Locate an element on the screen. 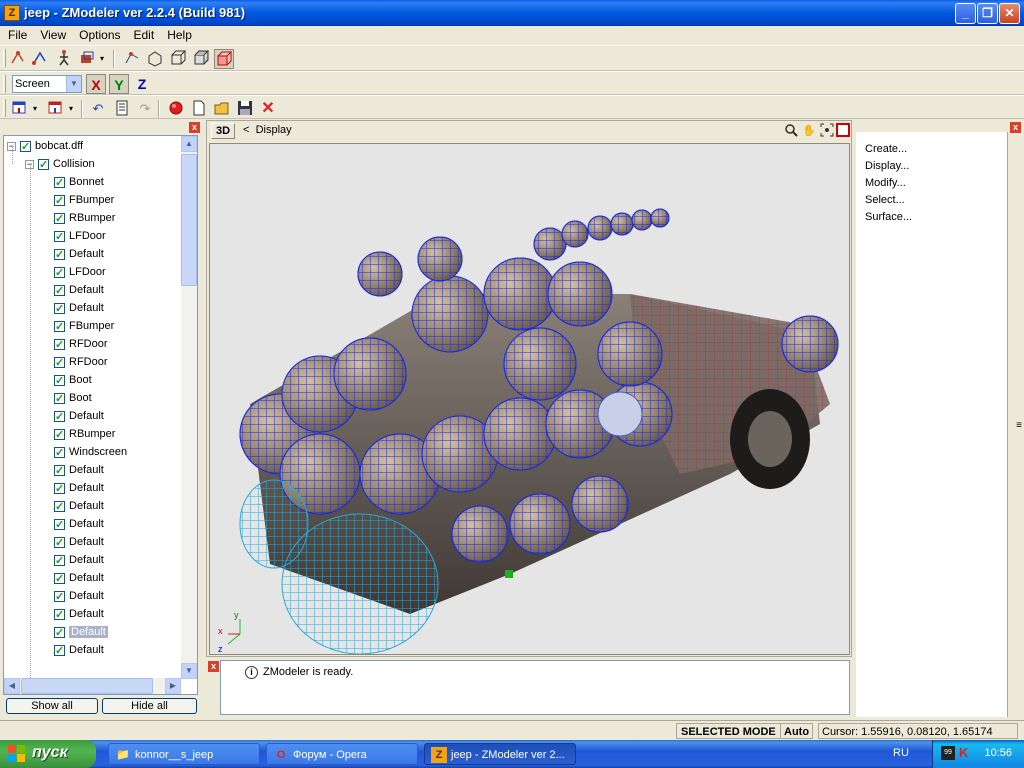  tree-item: Bonnet is located at coordinates (79, 182).